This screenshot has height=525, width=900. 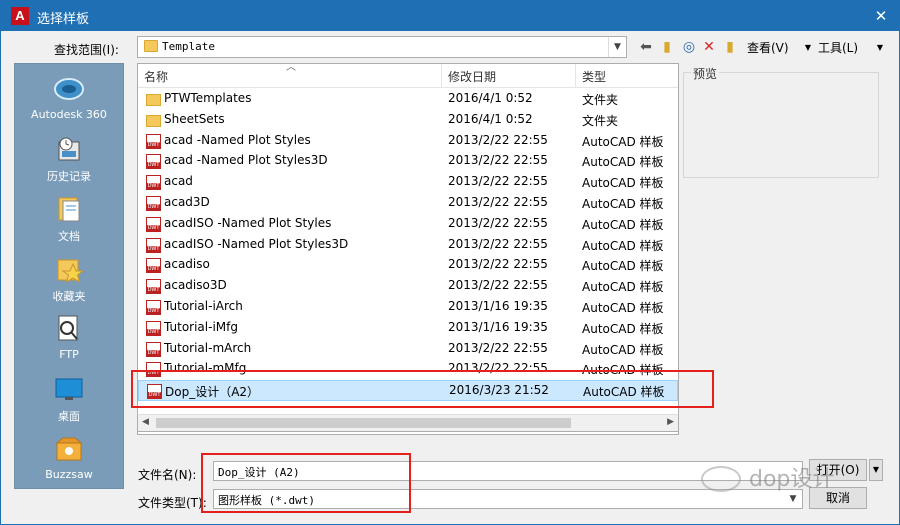 I want to click on places-sidebar: Autodesk 360 历史记录 文档 收藏夹 FTP 桌面 Buzzsaw, so click(x=69, y=276).